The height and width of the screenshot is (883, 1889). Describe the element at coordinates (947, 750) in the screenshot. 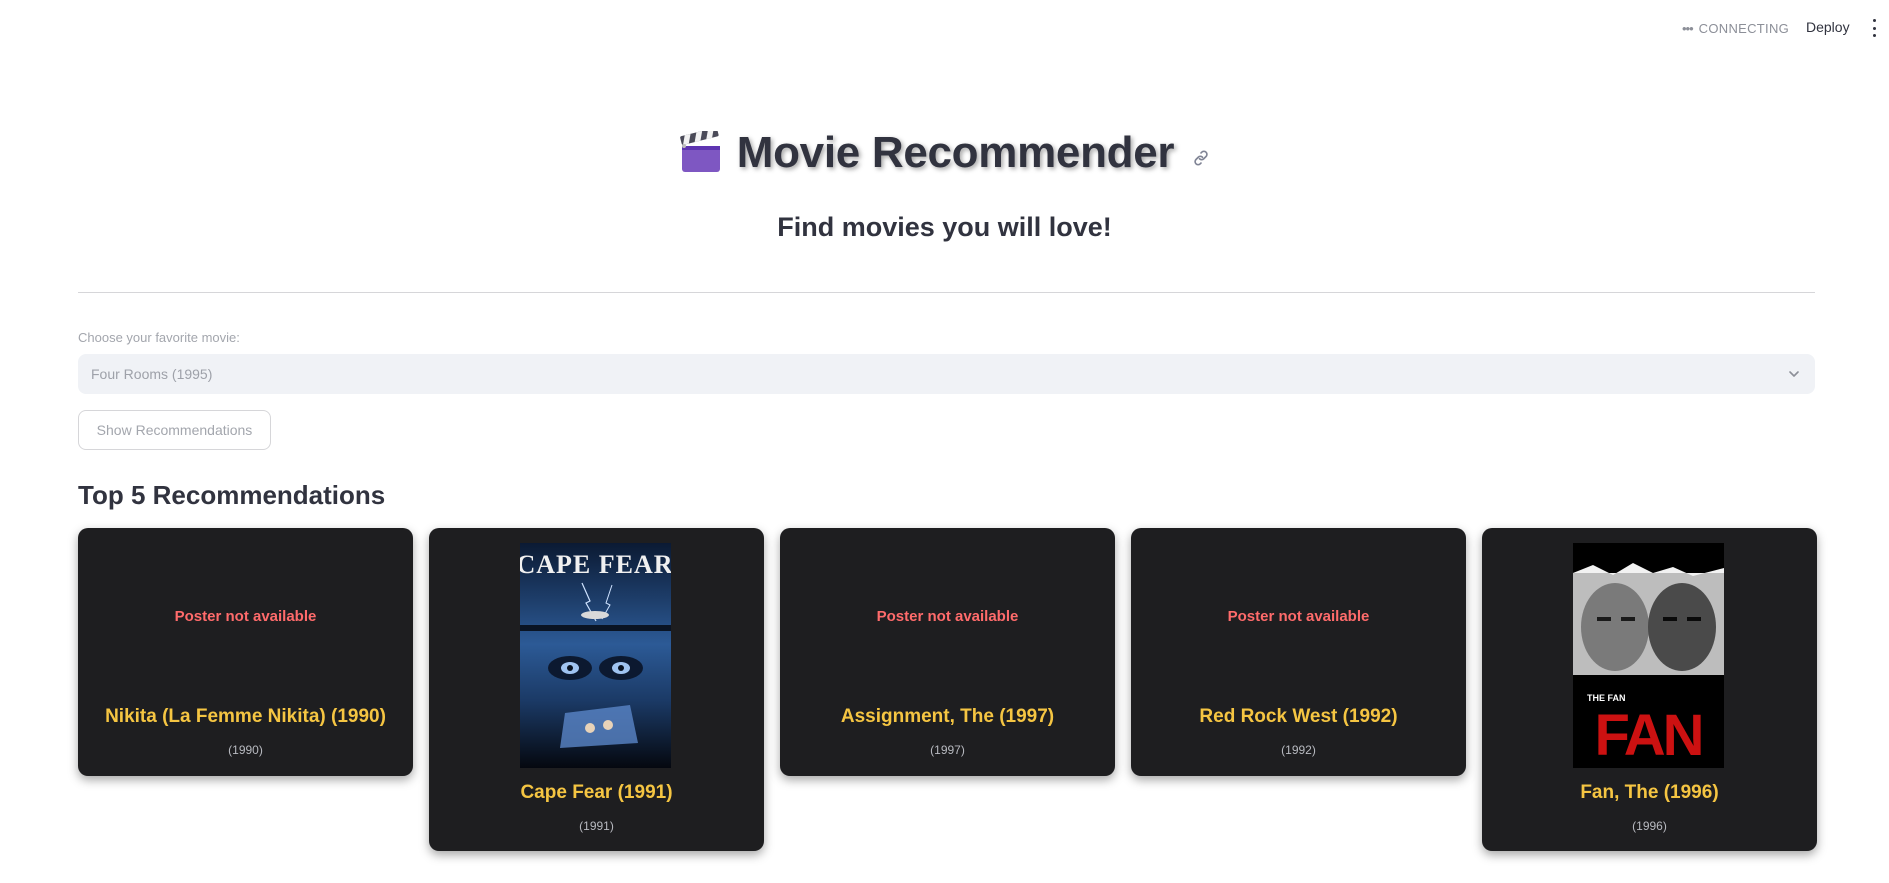

I see `movie-year: (1997)` at that location.